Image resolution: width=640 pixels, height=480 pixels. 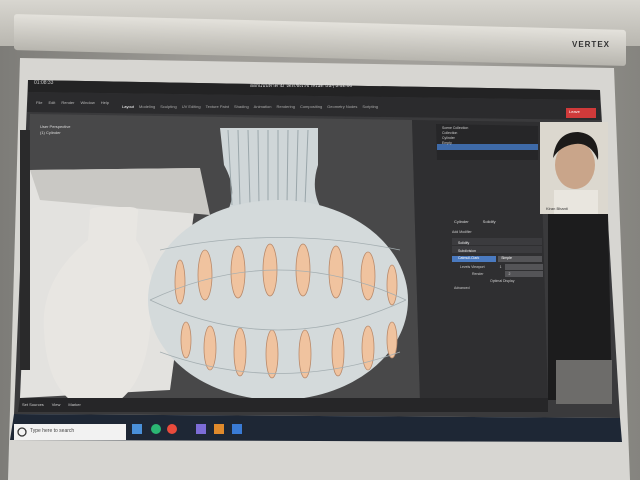 I want to click on set-sources: Set Sources, so click(x=33, y=404).